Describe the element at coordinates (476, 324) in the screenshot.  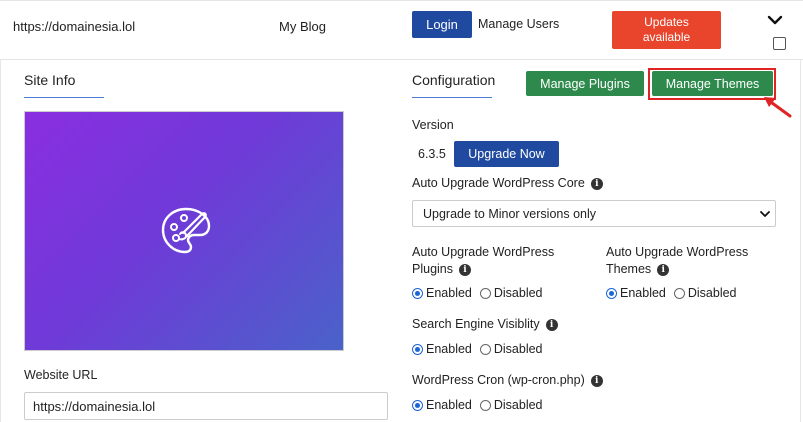
I see `search-visibility-text: Search Engine Visiblity` at that location.